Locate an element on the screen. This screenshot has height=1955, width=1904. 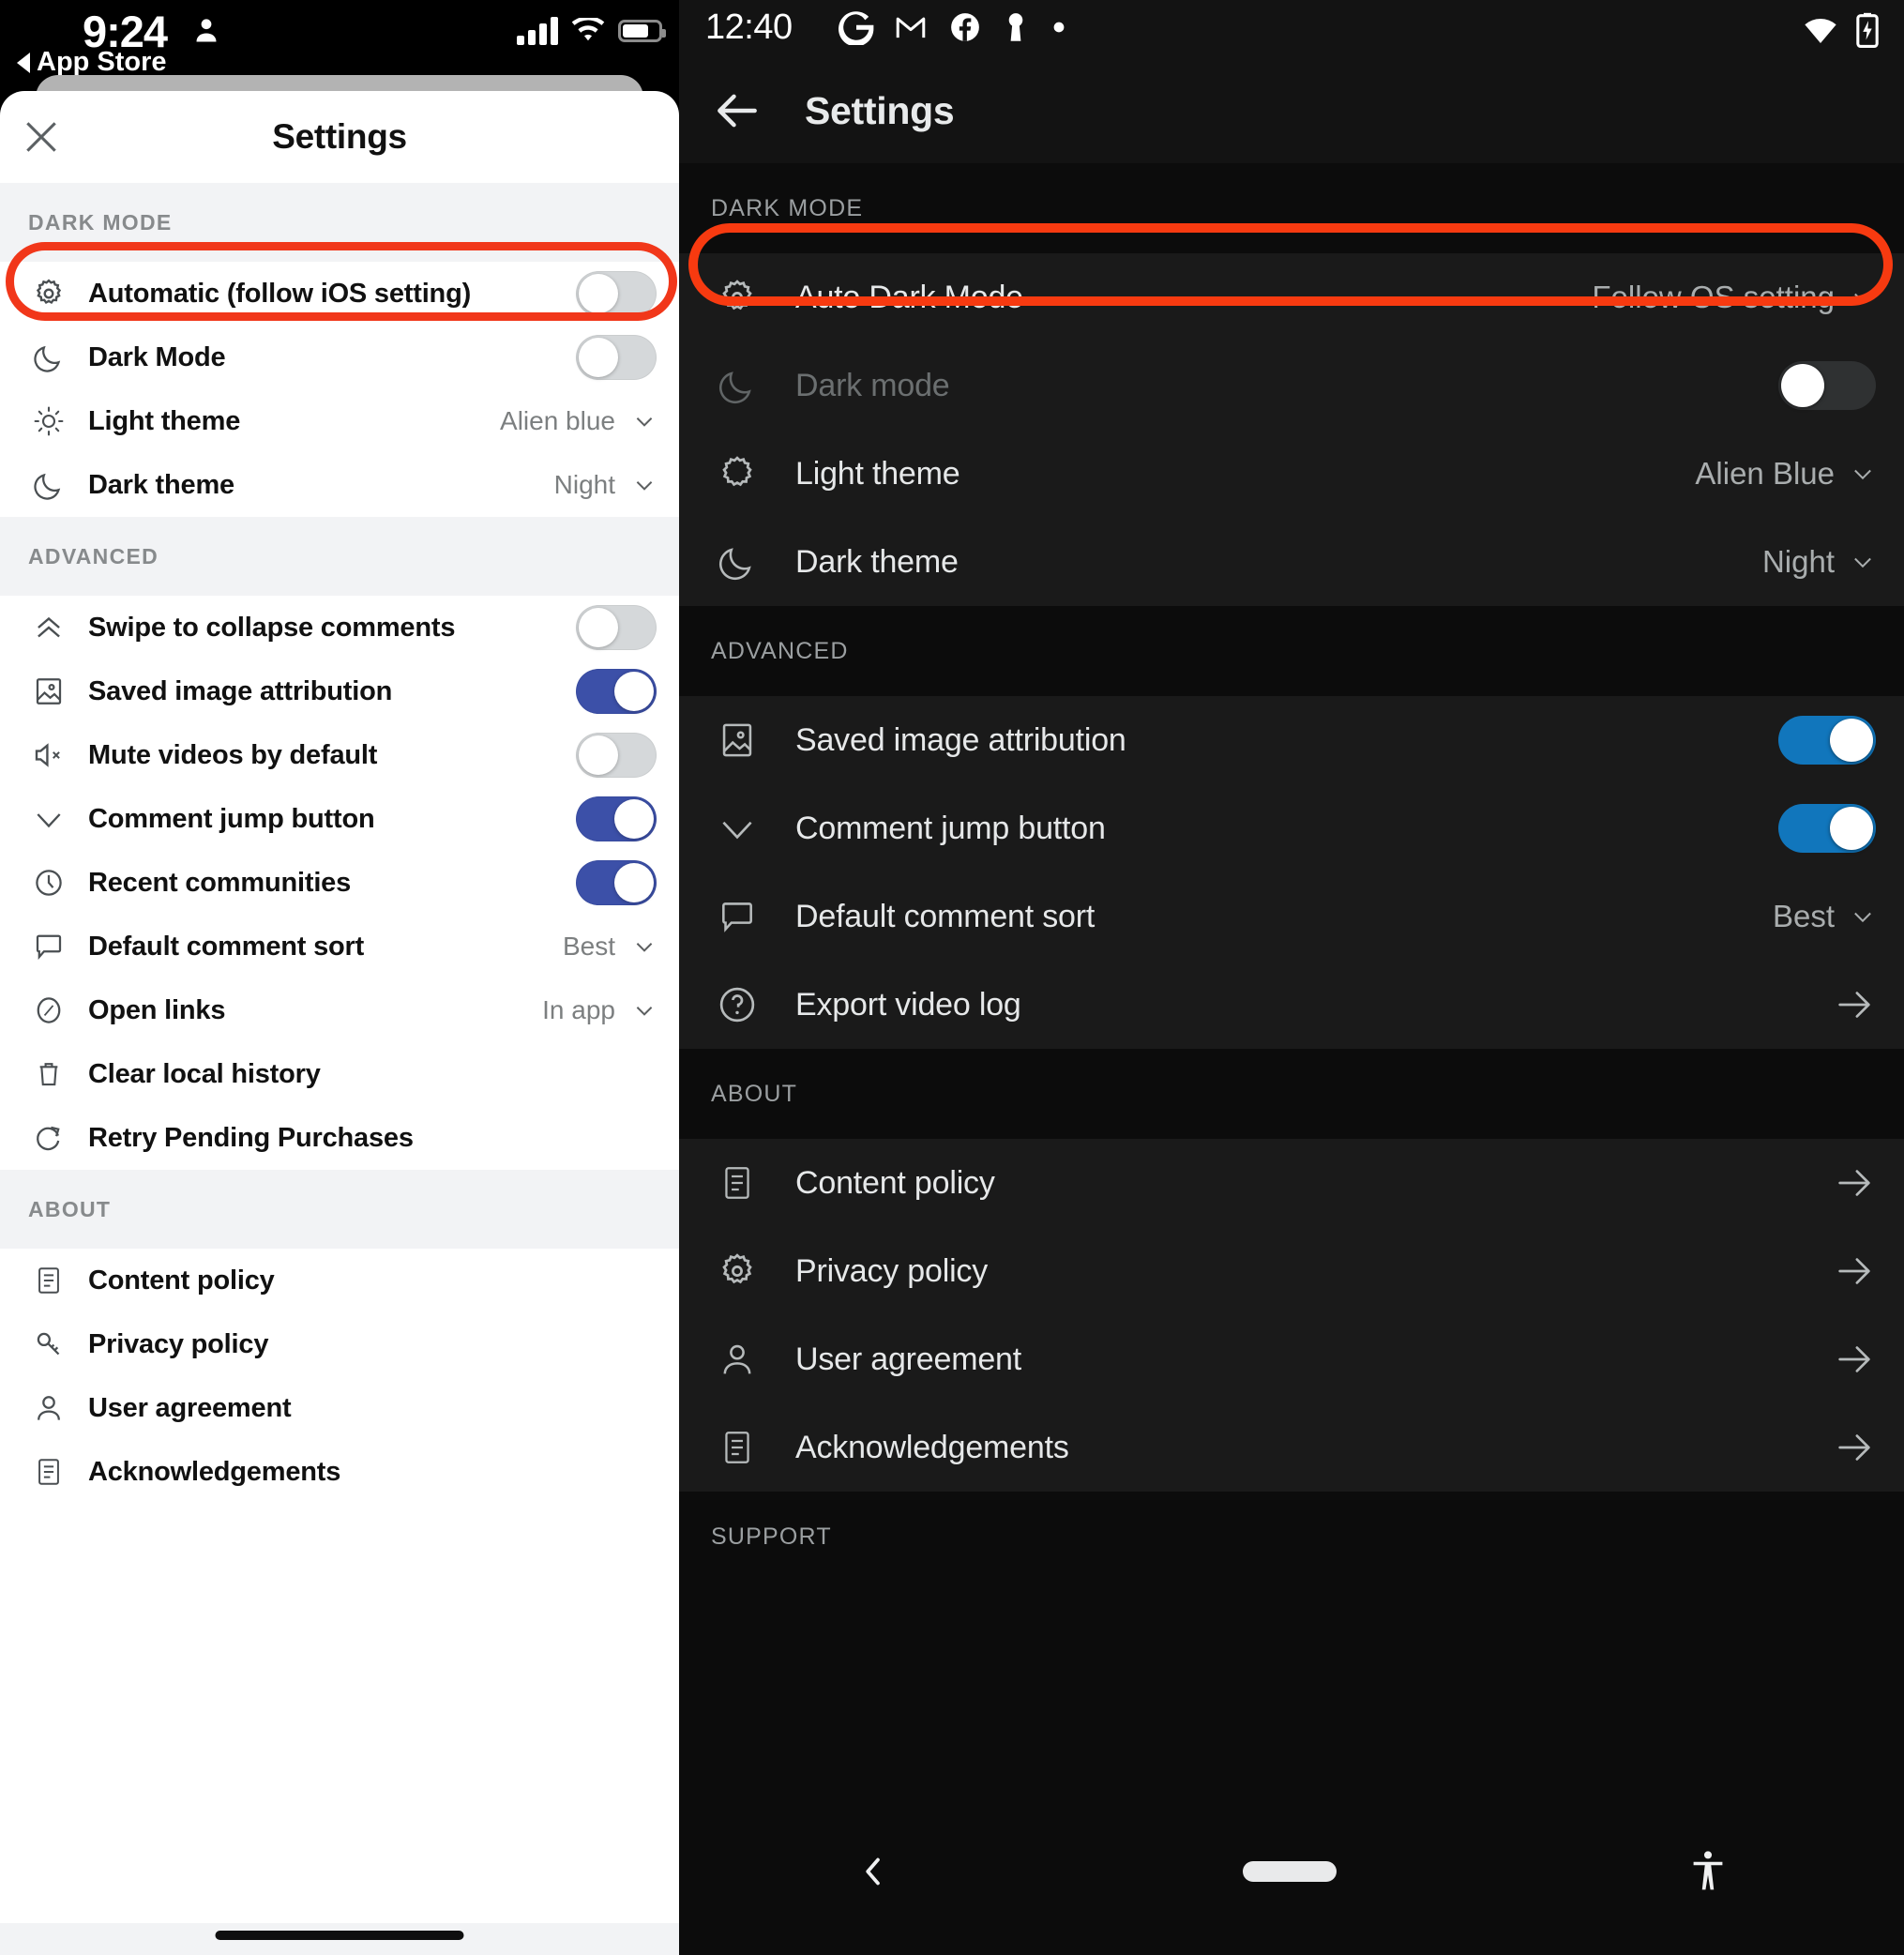
android-row-comment-jump-button: Comment jump button is located at coordinates (1291, 828).